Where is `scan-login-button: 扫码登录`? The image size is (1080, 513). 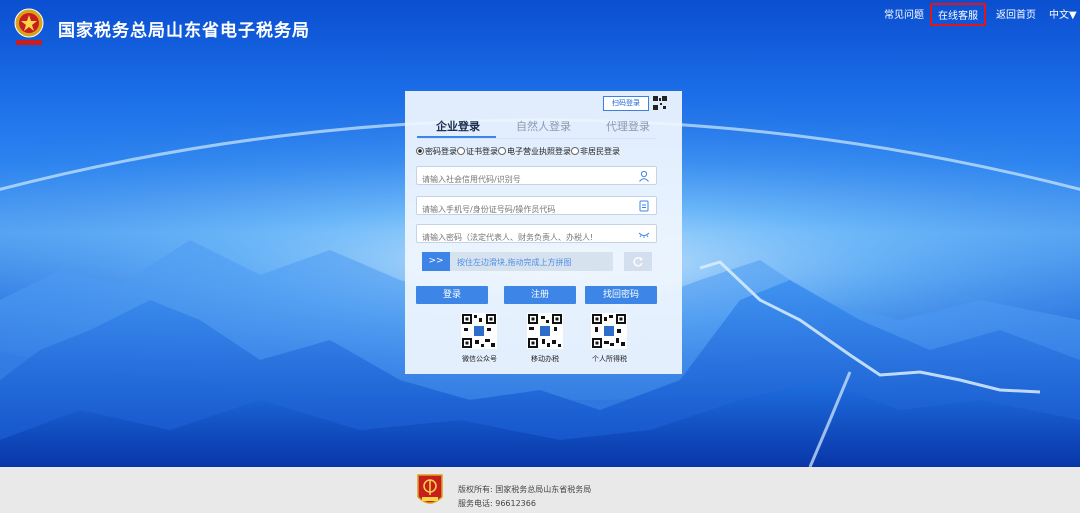 scan-login-button: 扫码登录 is located at coordinates (626, 103).